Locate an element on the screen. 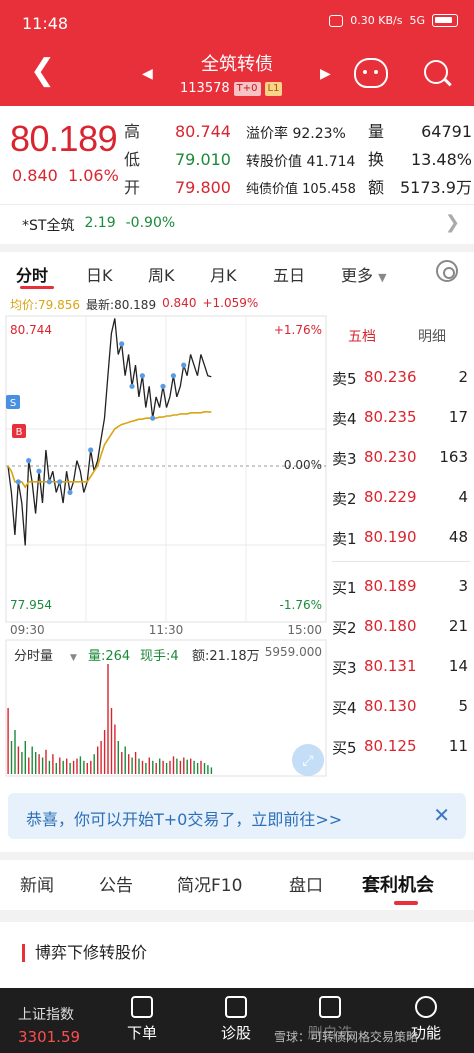  tab-announcements: 公告 is located at coordinates (116, 883).